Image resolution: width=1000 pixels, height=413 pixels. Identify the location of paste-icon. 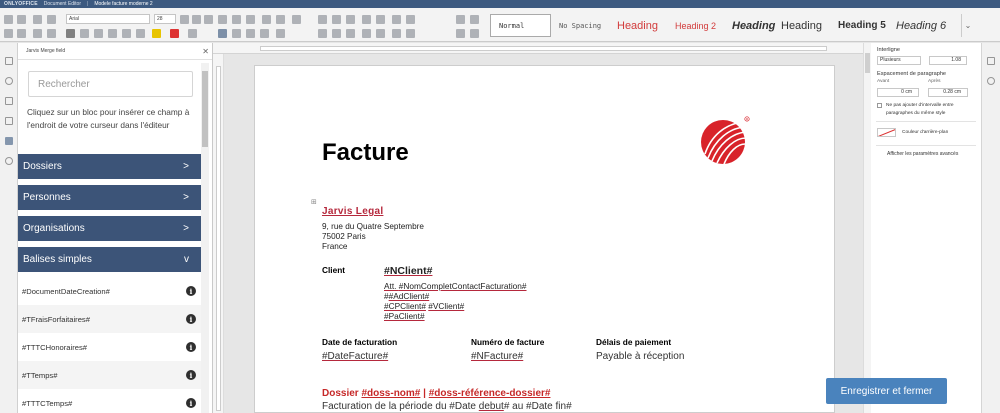
(8, 19).